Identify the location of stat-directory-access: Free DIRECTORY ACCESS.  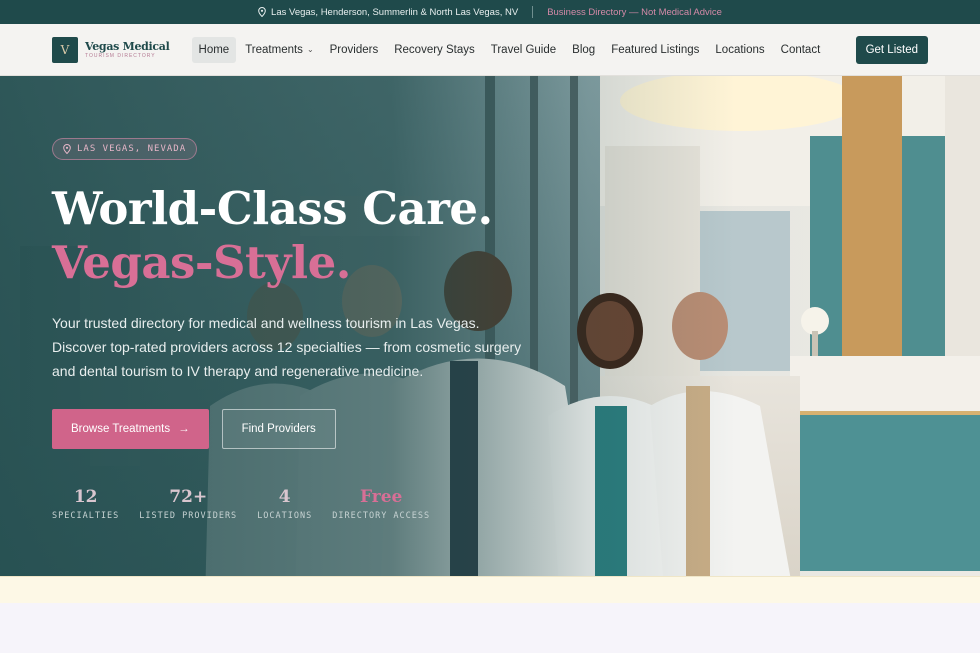
(381, 504).